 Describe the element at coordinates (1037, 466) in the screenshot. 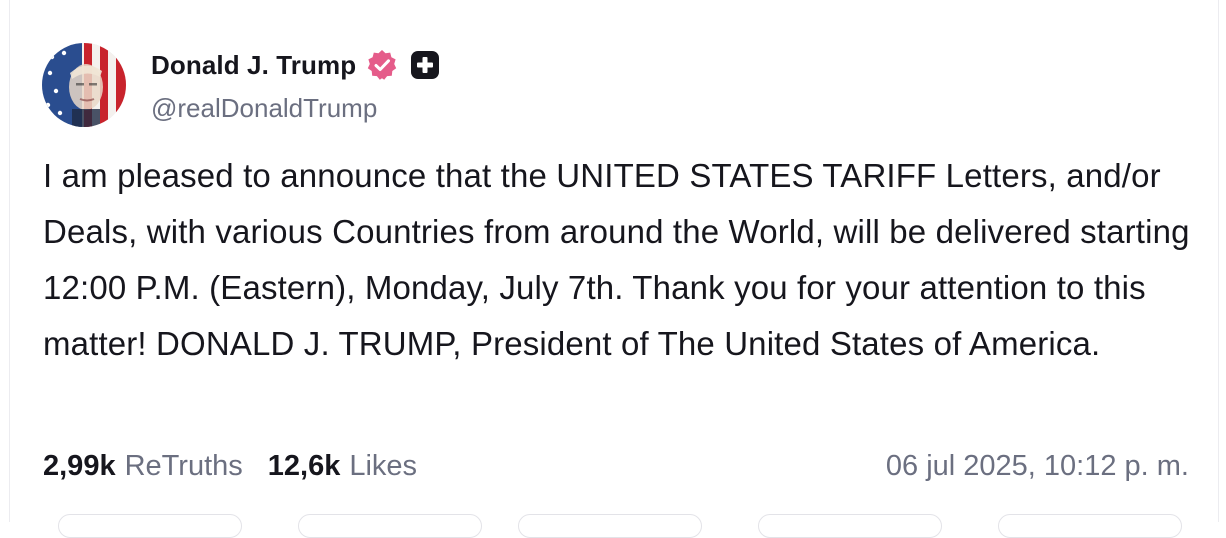

I see `post-timestamp: 06 jul 2025, 10:12 p. m.` at that location.